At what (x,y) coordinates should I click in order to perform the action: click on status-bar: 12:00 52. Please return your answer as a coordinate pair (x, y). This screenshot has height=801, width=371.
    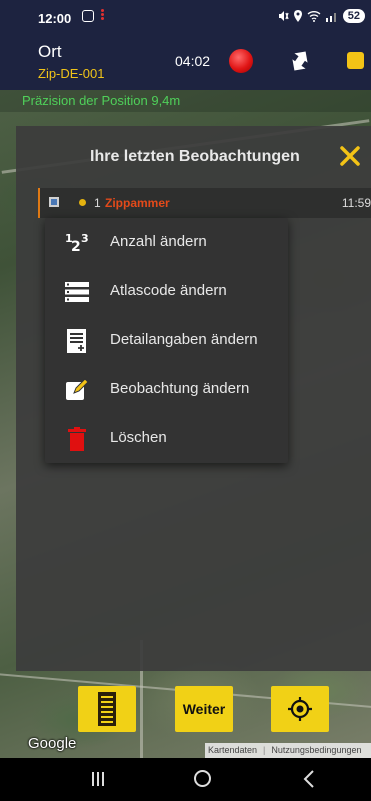
    Looking at the image, I should click on (185, 18).